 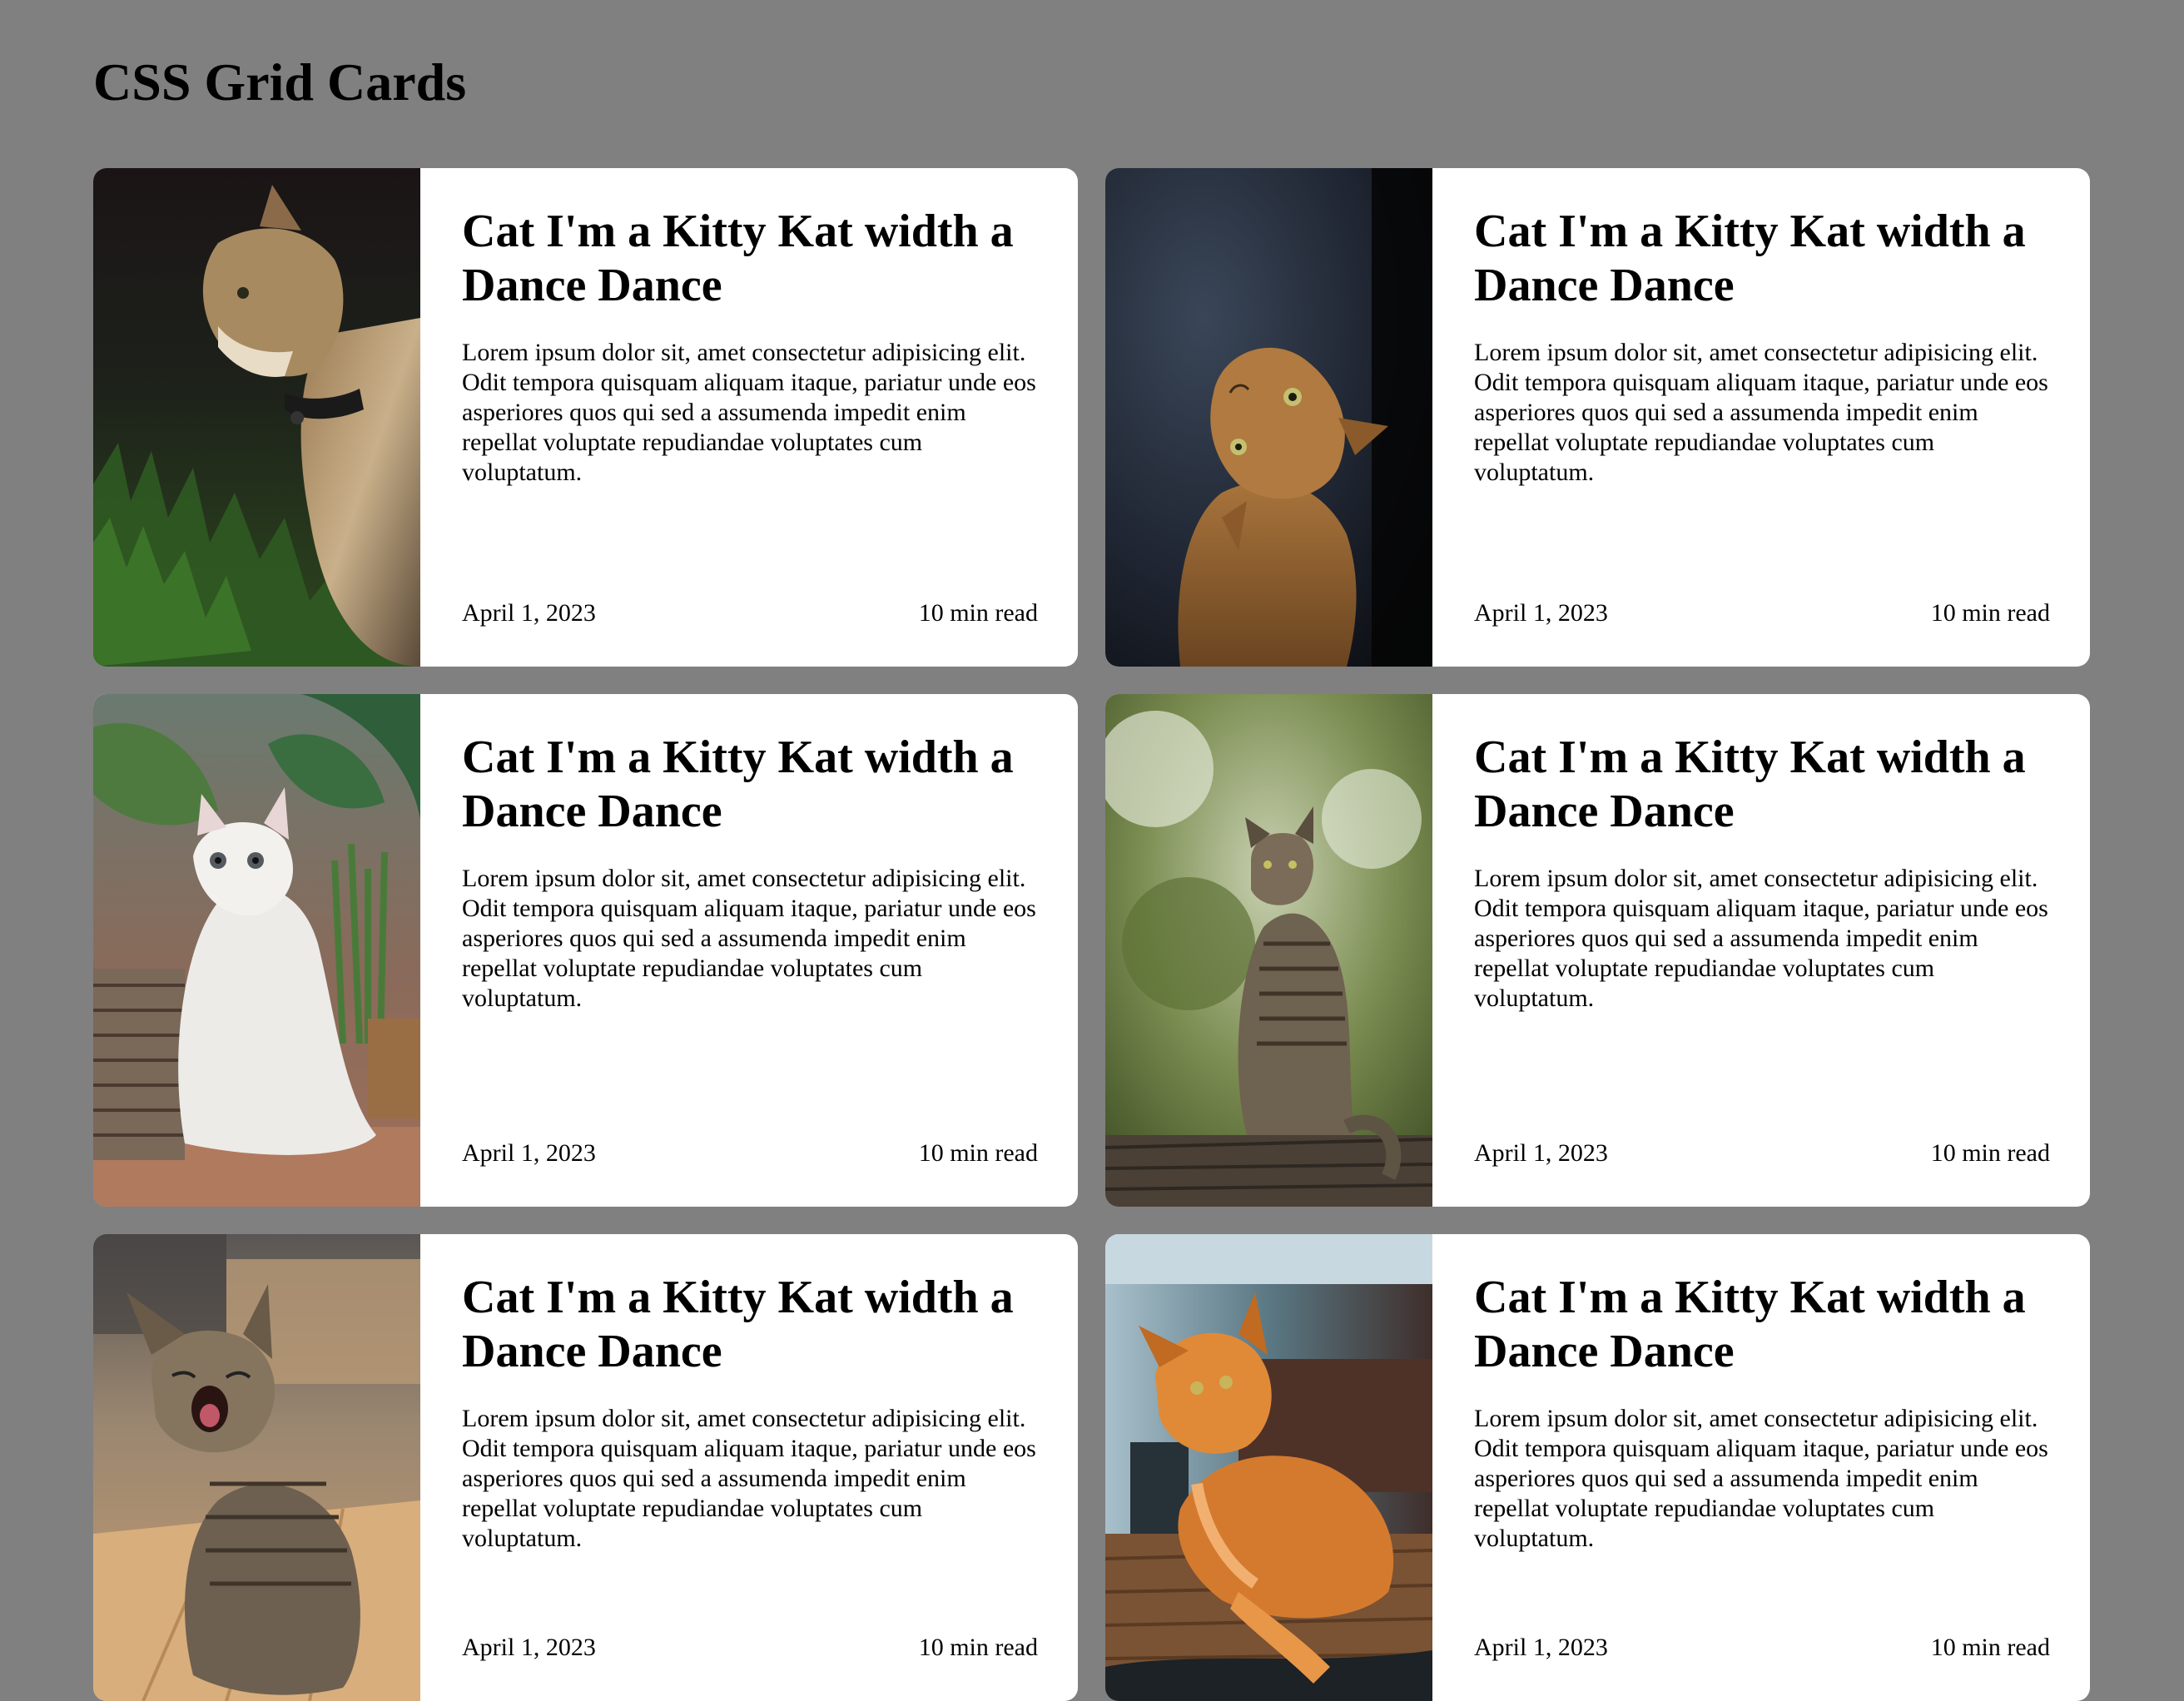 I want to click on page-title: CSS Grid Cards, so click(x=280, y=82).